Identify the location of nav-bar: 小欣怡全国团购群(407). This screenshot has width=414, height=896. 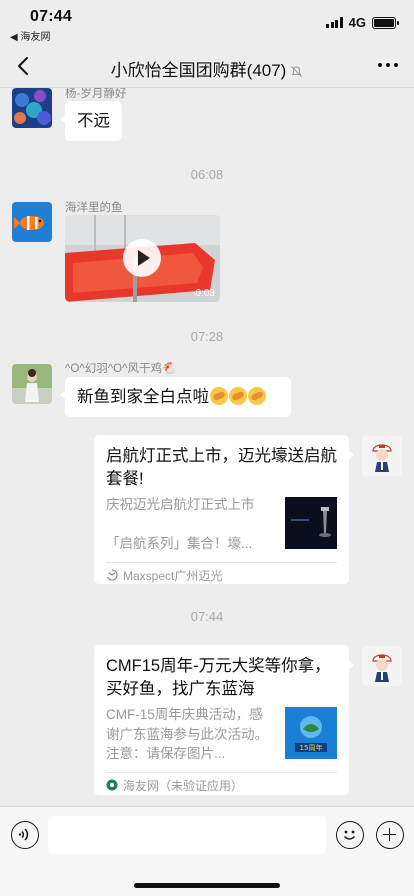
(207, 66).